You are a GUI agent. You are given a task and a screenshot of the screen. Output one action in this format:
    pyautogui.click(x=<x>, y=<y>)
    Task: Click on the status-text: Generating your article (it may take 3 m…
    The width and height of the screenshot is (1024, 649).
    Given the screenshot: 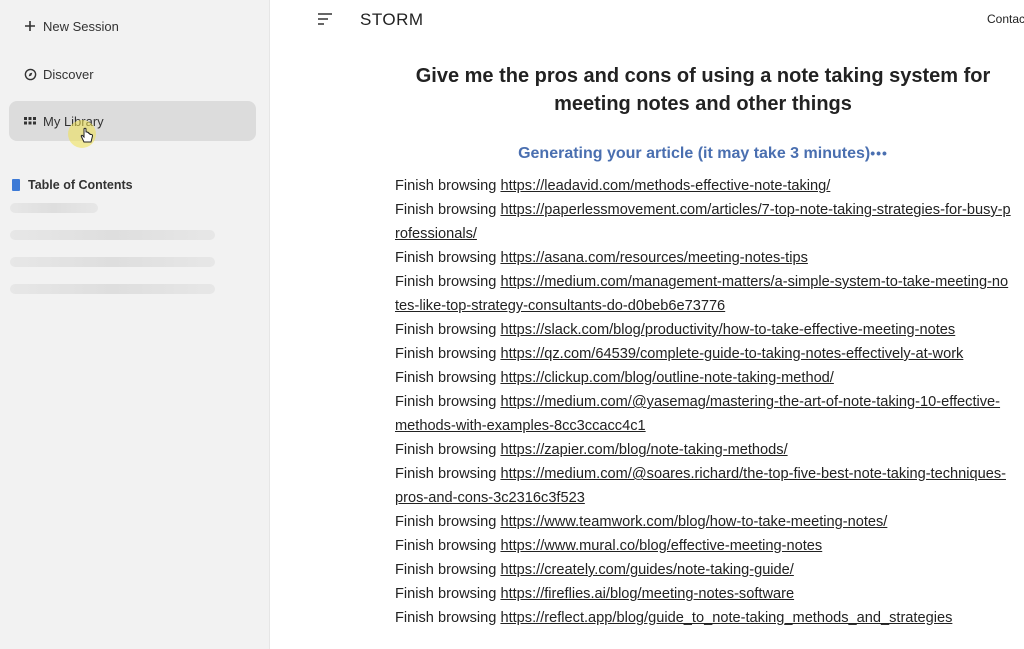 What is the action you would take?
    pyautogui.click(x=694, y=153)
    